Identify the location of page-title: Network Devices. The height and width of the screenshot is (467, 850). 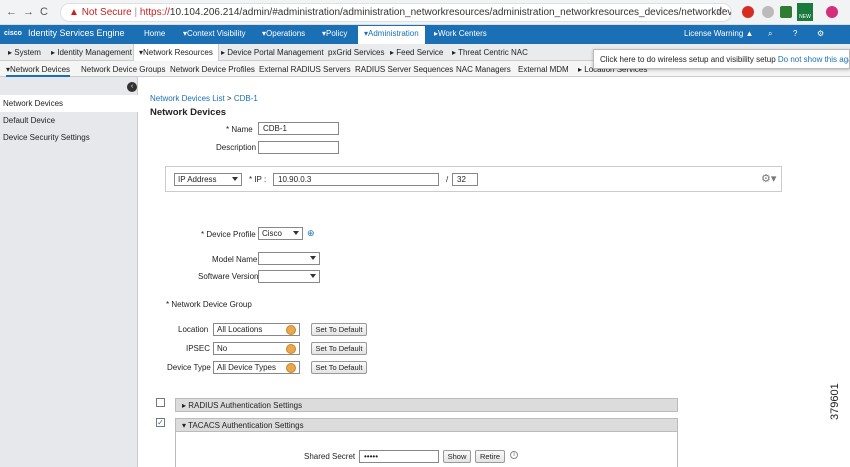
(188, 112).